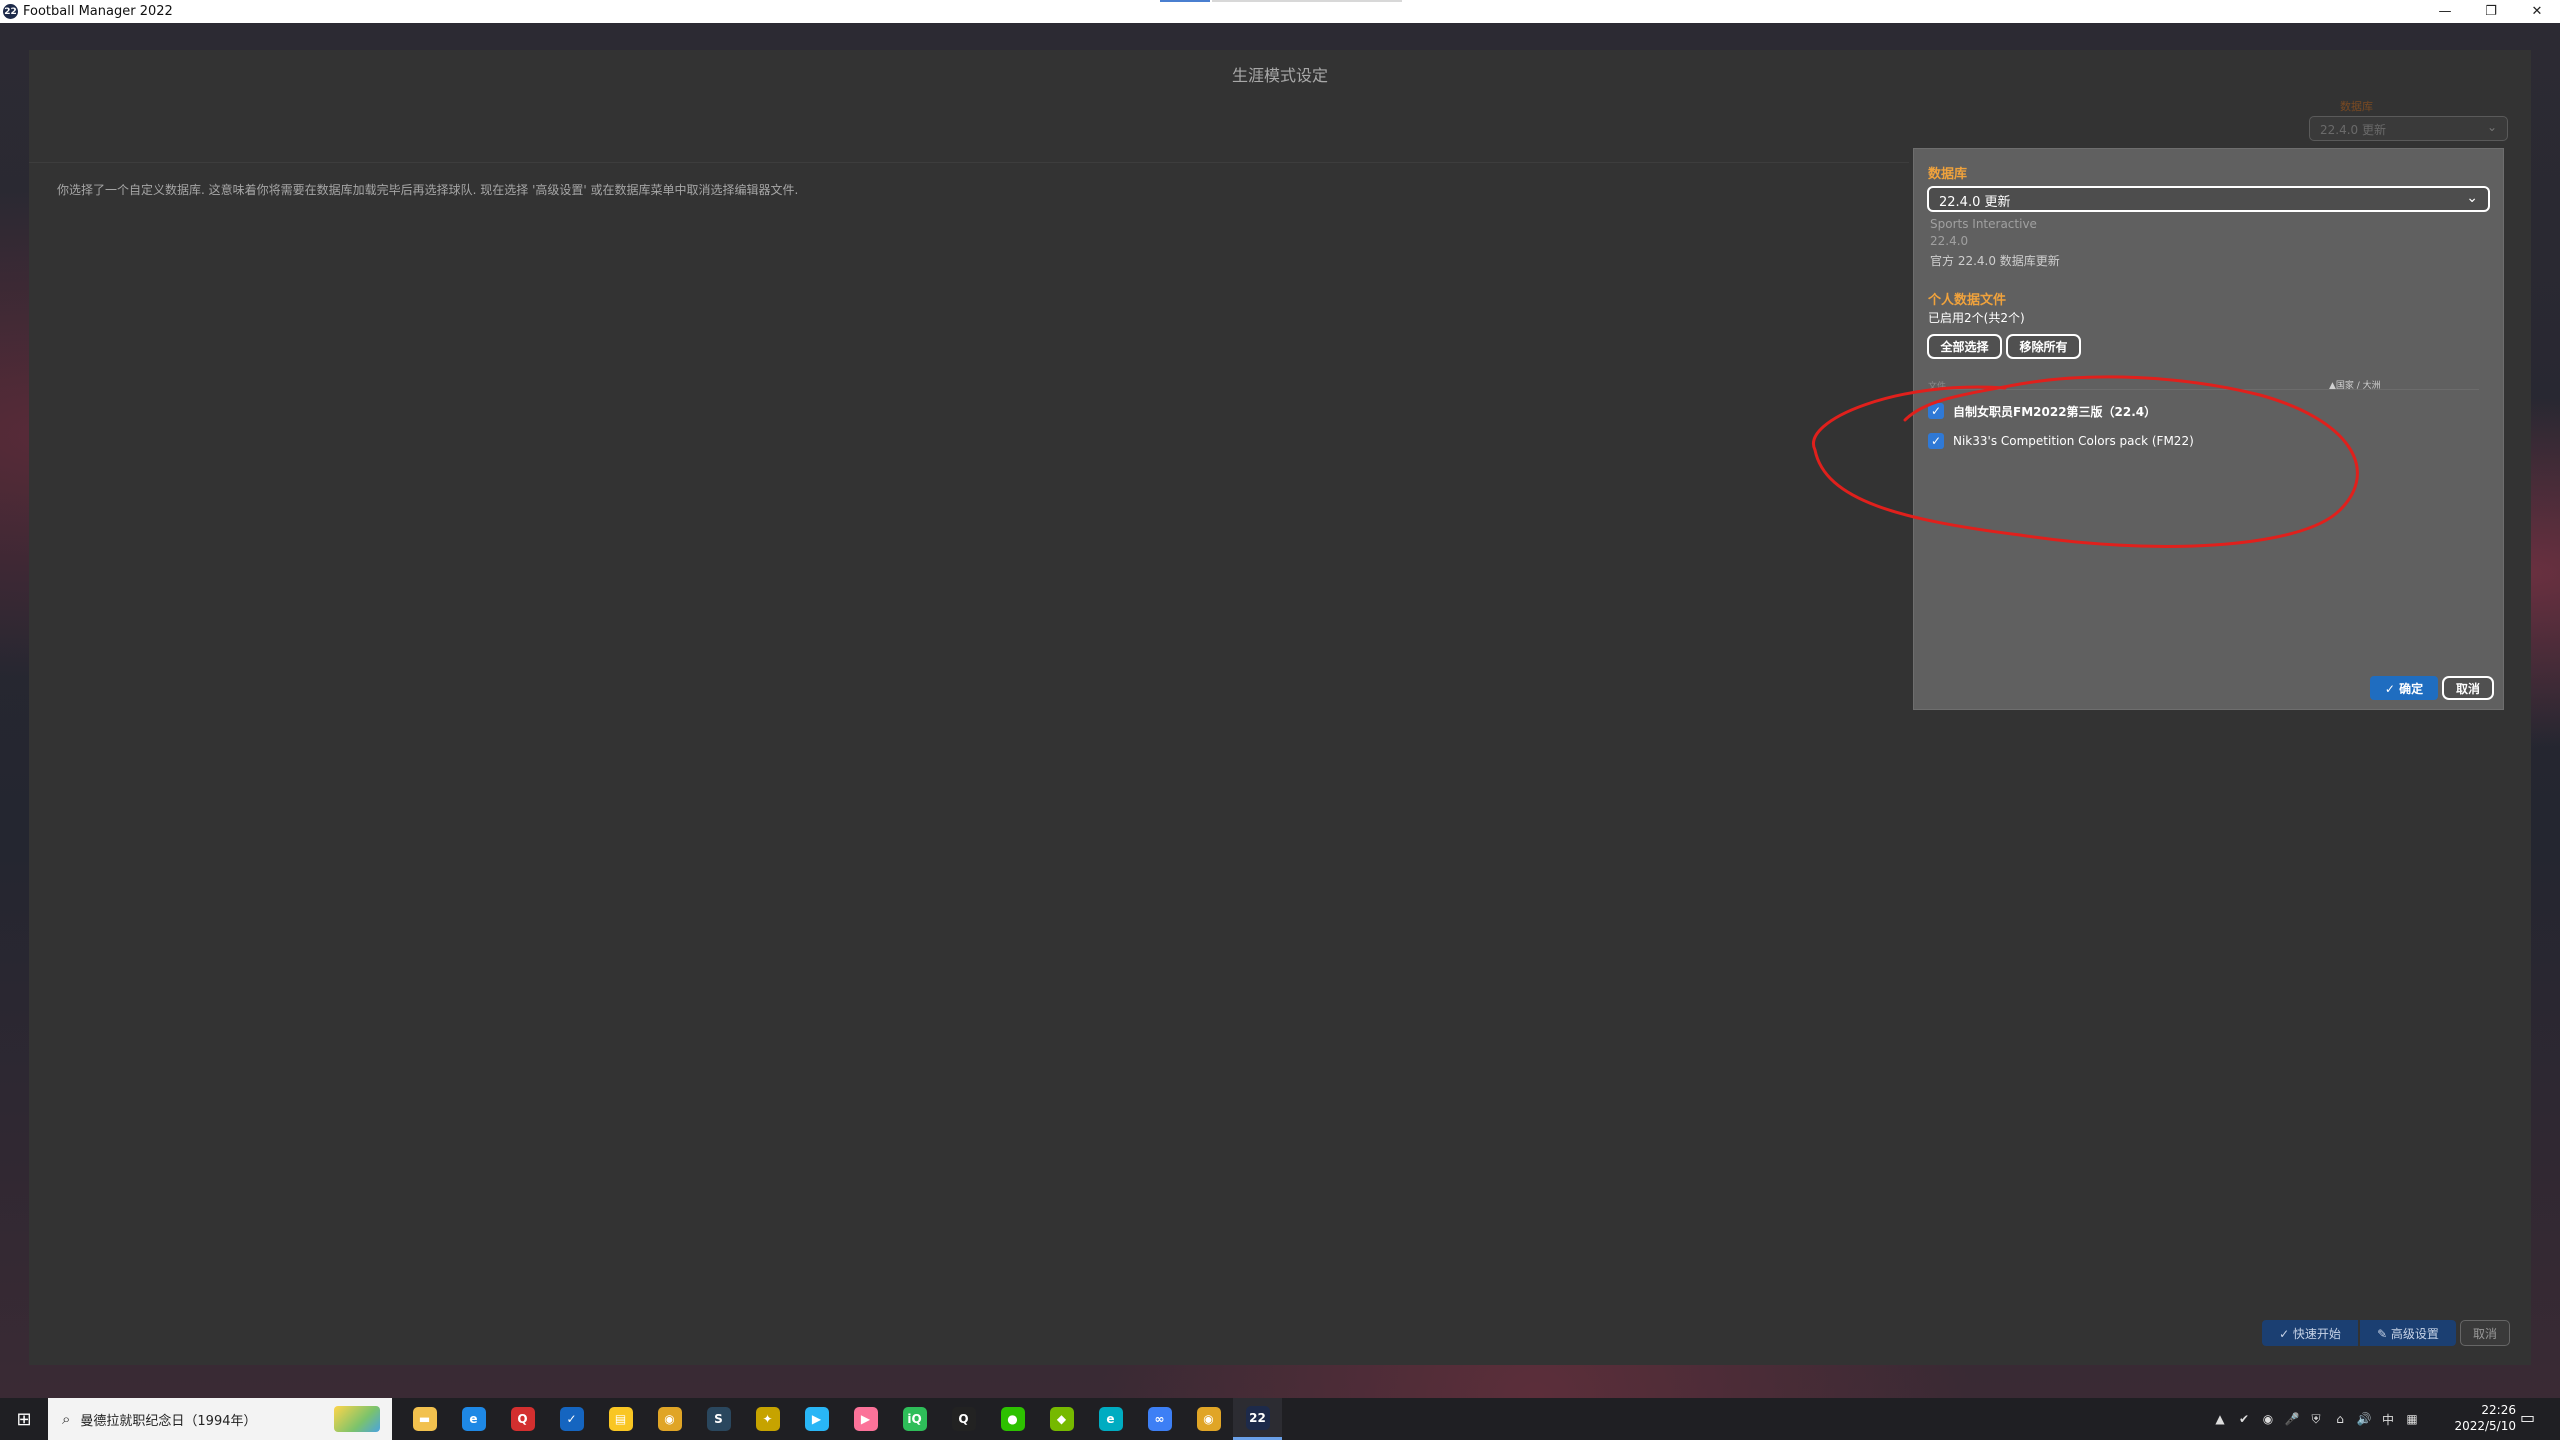  I want to click on column-header-file: 文件, so click(1937, 385).